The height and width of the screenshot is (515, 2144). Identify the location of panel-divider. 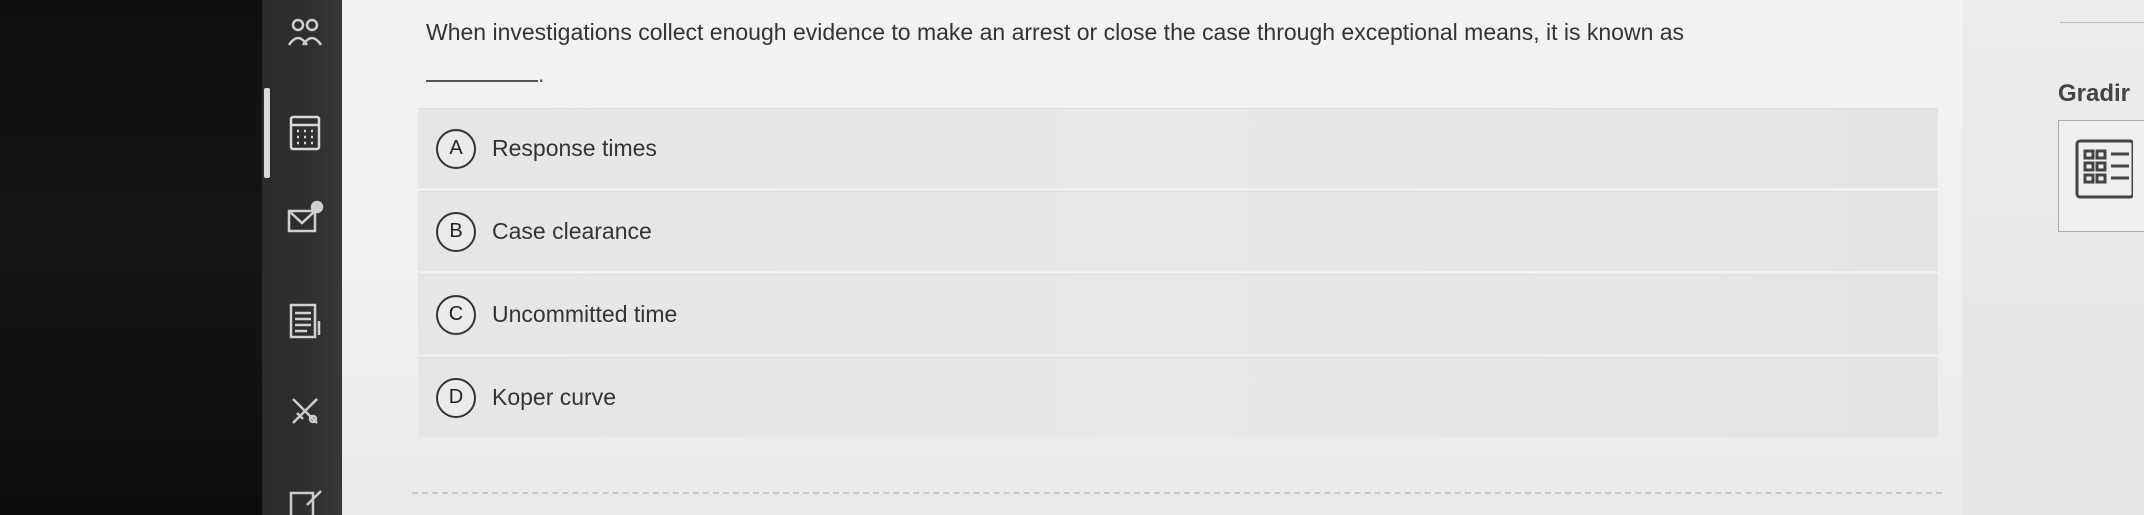
(2102, 22).